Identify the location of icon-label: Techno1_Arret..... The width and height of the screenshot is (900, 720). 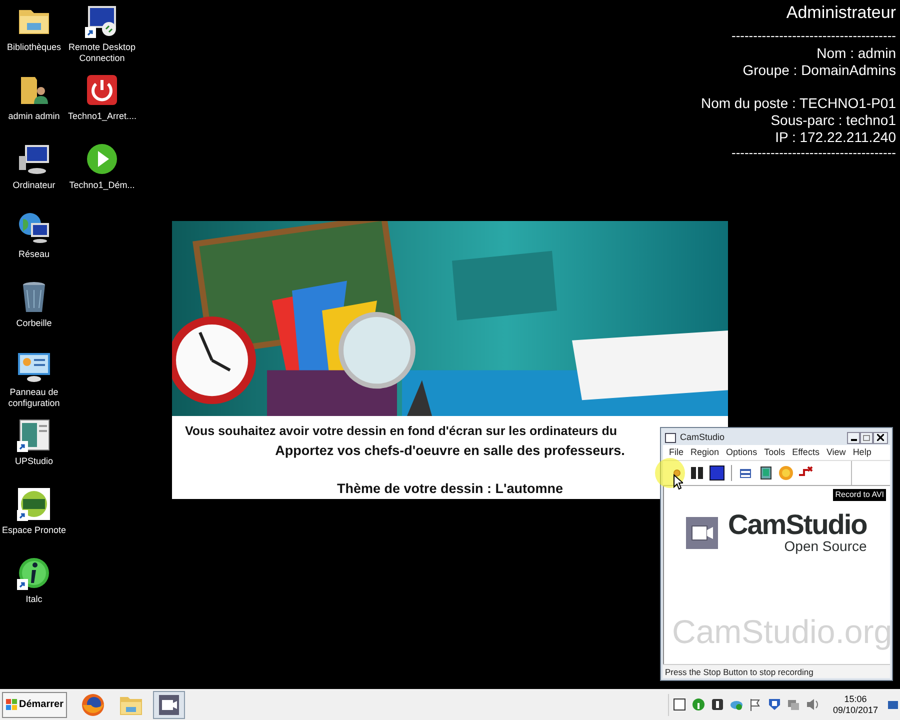
(102, 116).